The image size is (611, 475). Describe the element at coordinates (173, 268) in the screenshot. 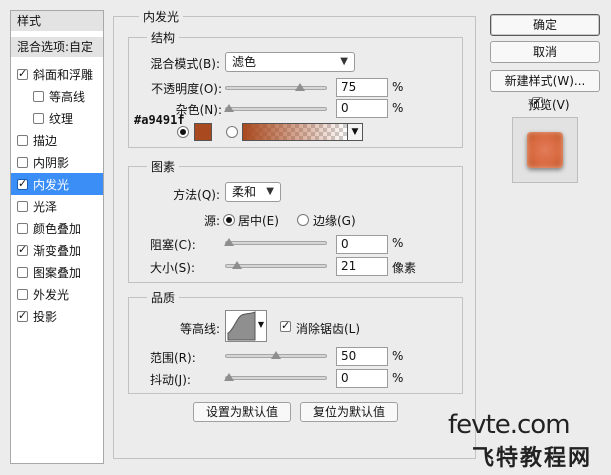

I see `size-label: 大小(S):` at that location.